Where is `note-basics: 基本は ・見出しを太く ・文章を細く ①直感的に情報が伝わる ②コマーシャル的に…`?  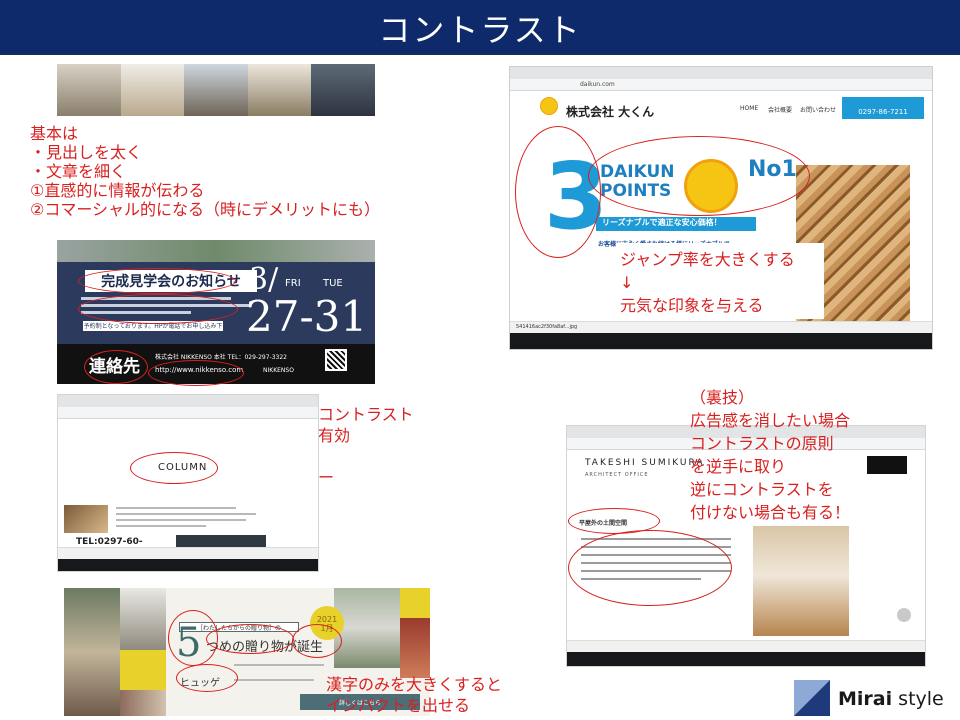
note-basics: 基本は ・見出しを太く ・文章を細く ①直感的に情報が伝わる ②コマーシャル的に… is located at coordinates (205, 171).